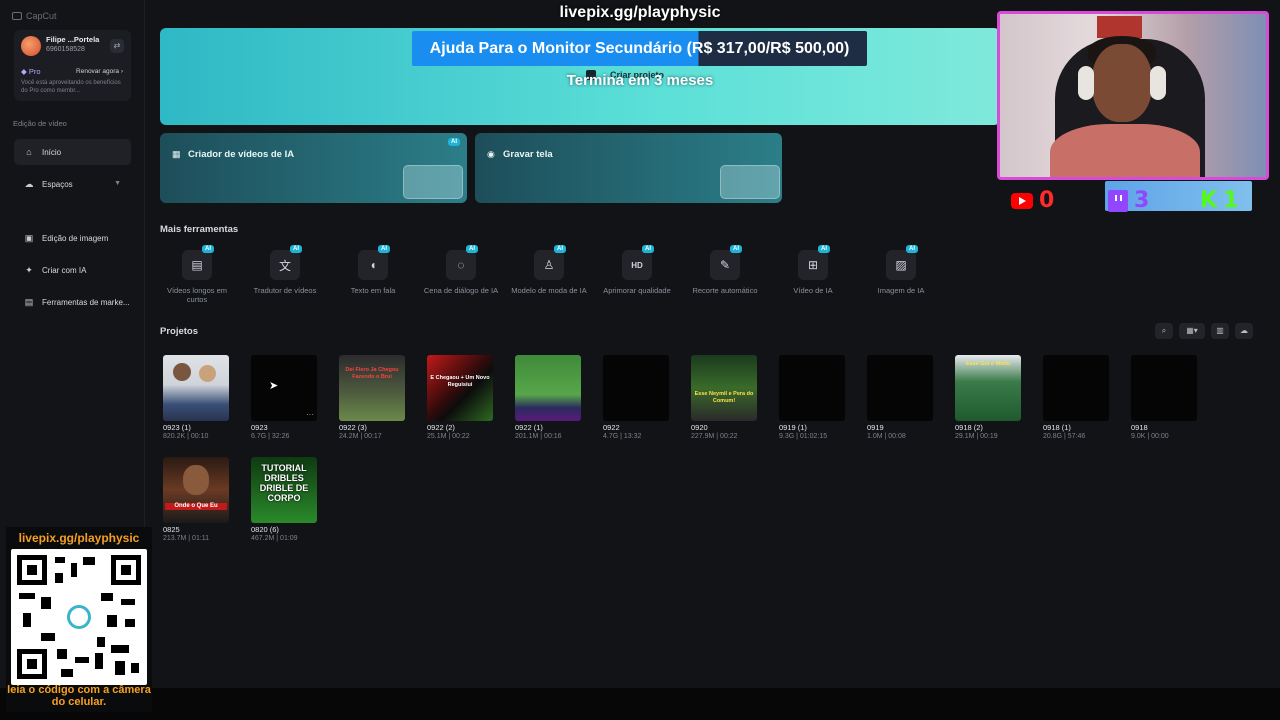 This screenshot has height=720, width=1280. I want to click on dialog-icon: ◌, so click(461, 265).